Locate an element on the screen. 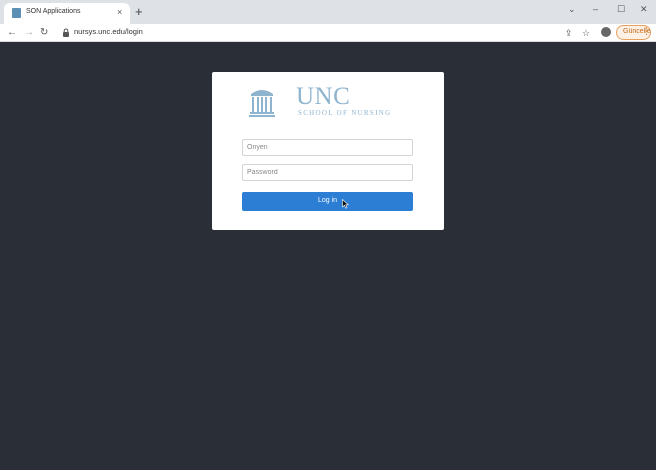 The height and width of the screenshot is (470, 656). forward-icon: → is located at coordinates (29, 33).